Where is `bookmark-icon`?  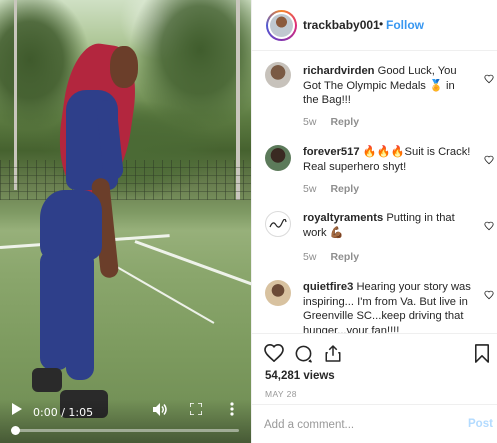 bookmark-icon is located at coordinates (482, 356).